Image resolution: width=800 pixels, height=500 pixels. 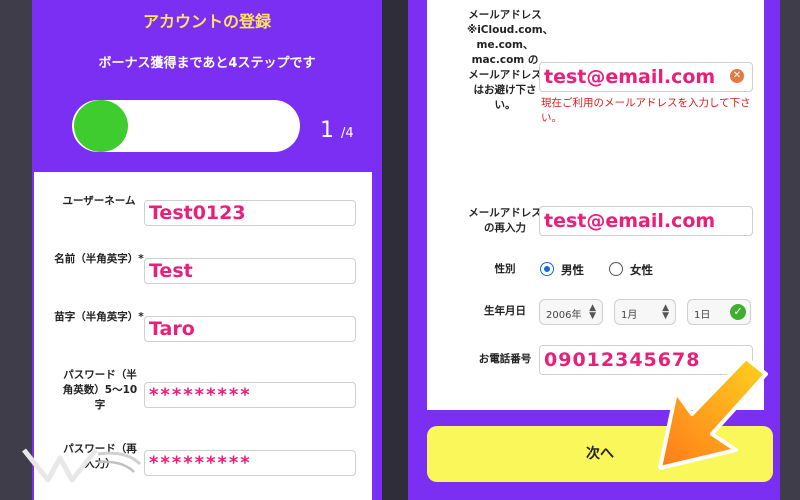 What do you see at coordinates (171, 271) in the screenshot?
I see `first-name-value: Test` at bounding box center [171, 271].